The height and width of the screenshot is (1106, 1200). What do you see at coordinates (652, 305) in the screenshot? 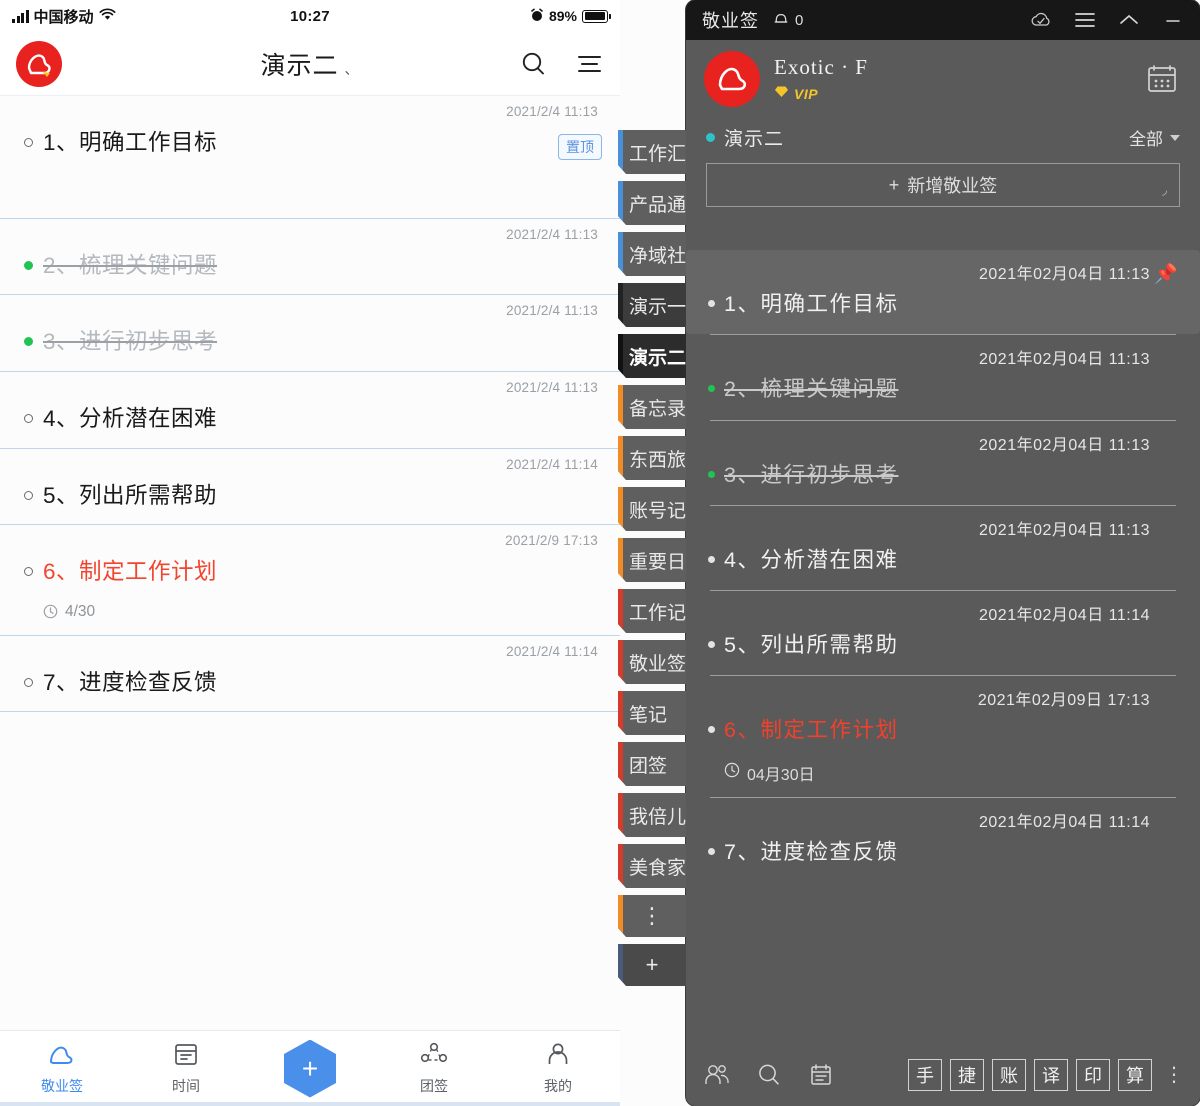
I see `sidebar-item-category: 演示一` at bounding box center [652, 305].